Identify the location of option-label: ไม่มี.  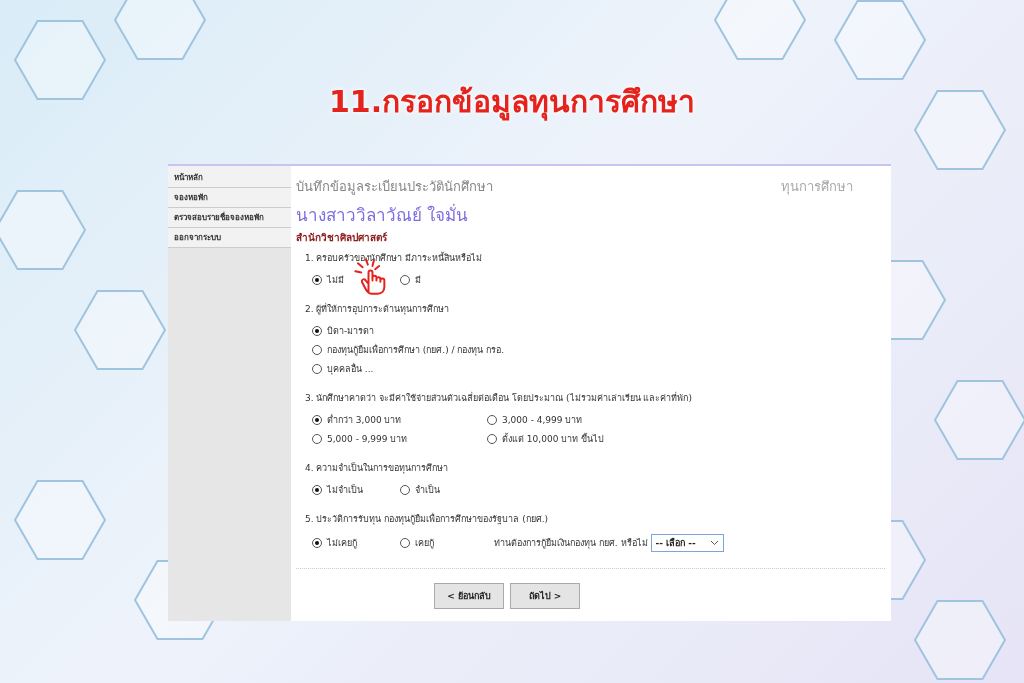
(335, 280).